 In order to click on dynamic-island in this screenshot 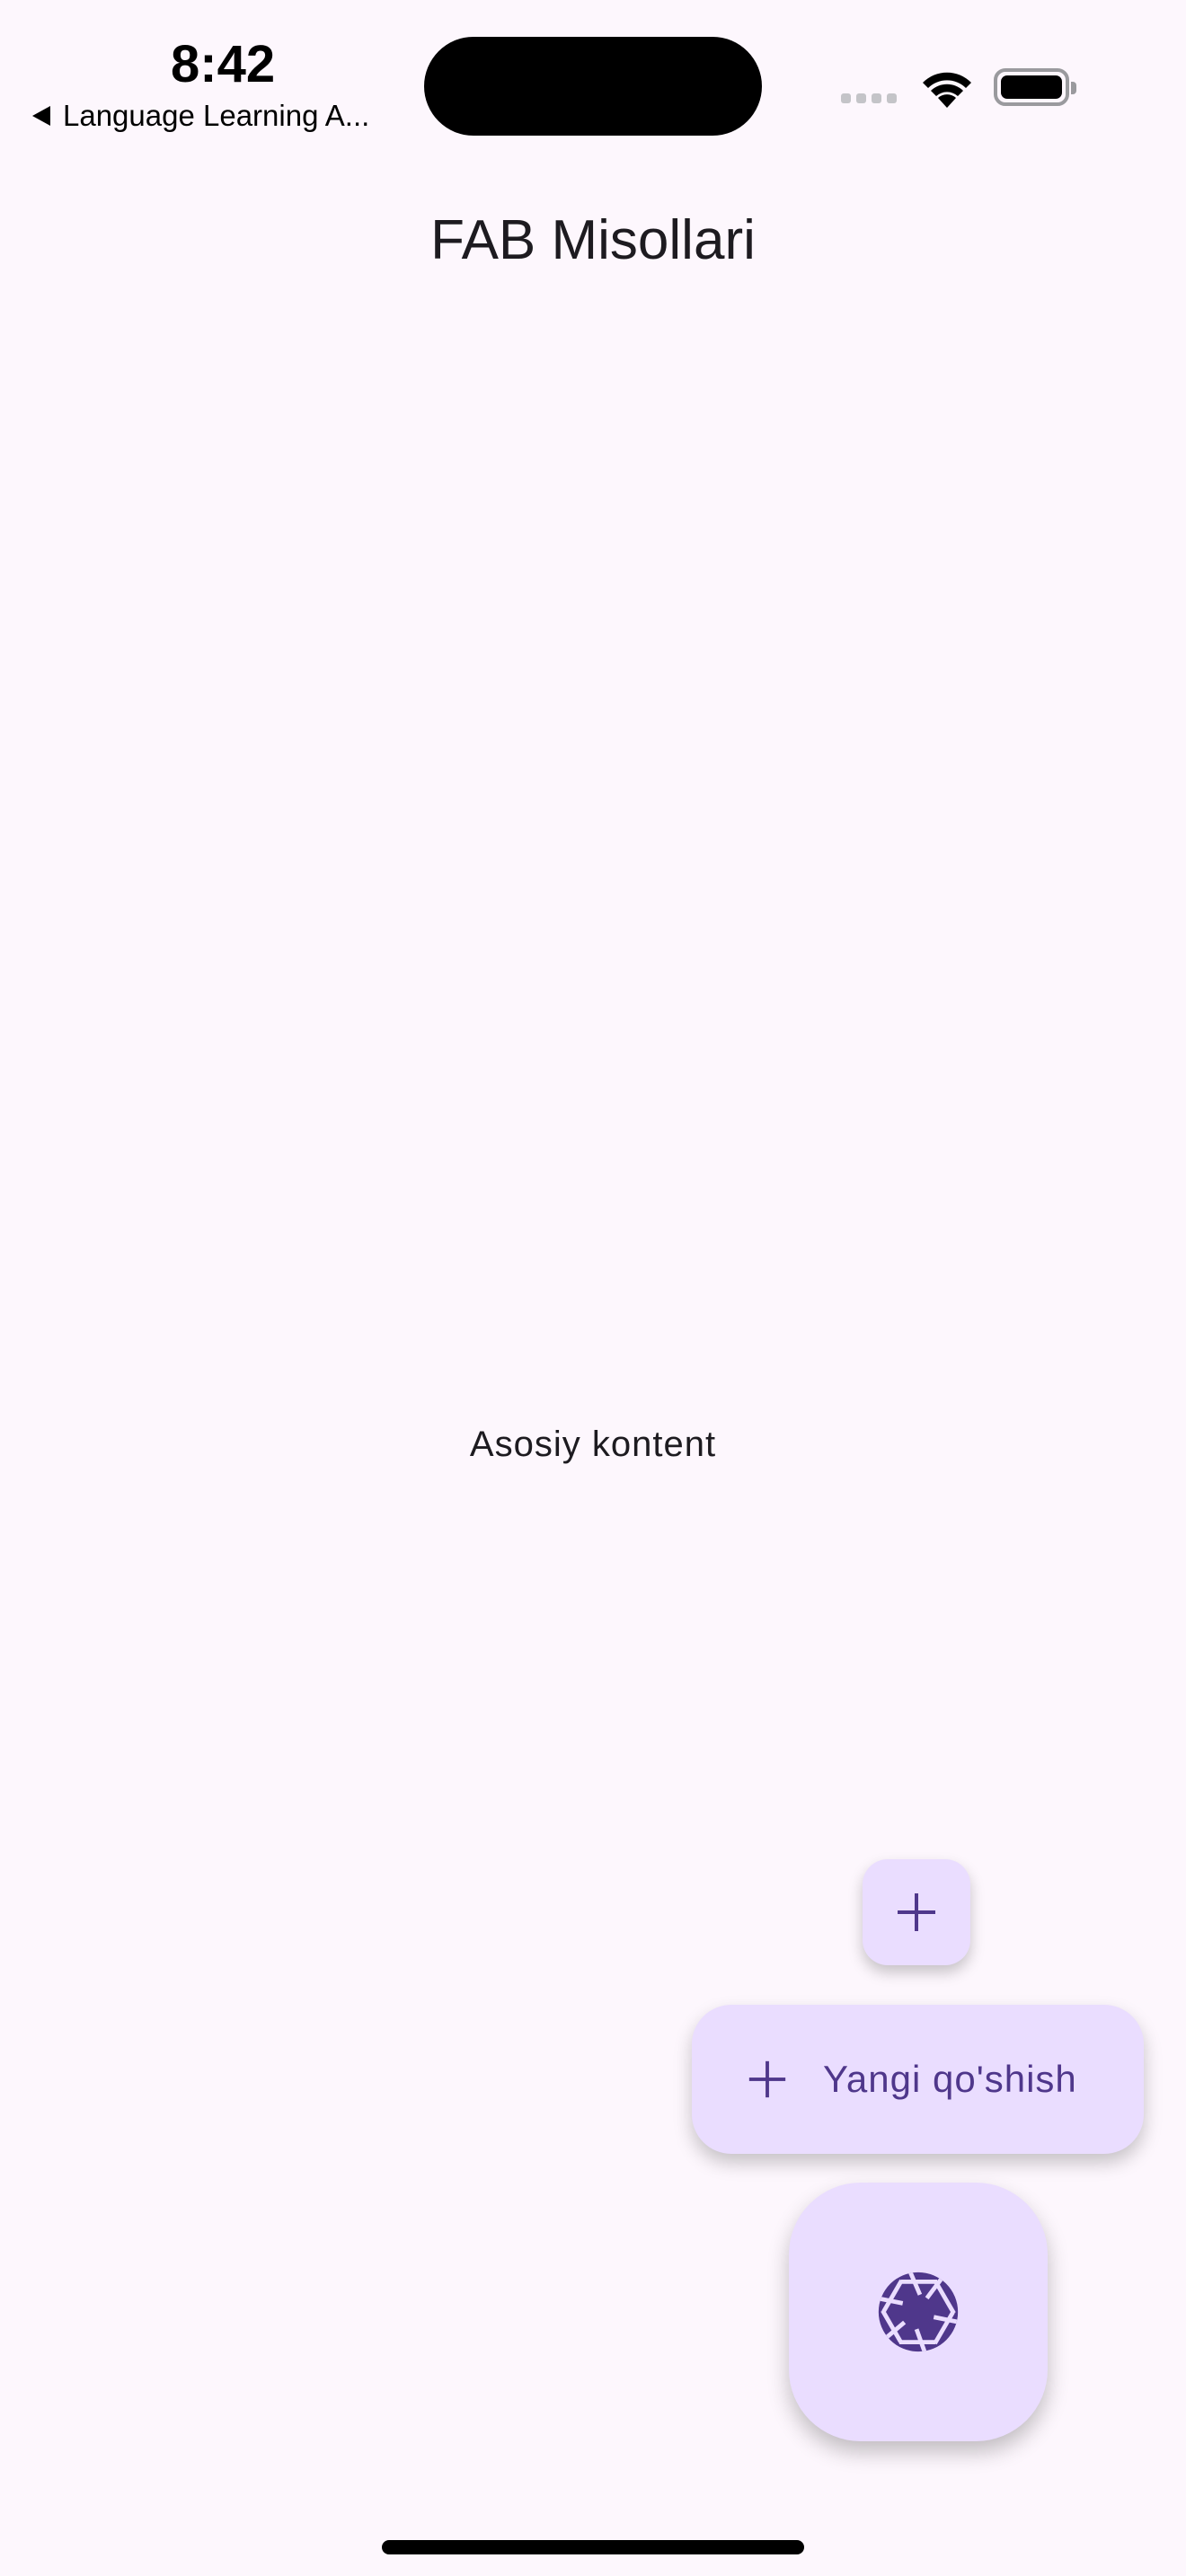, I will do `click(593, 86)`.